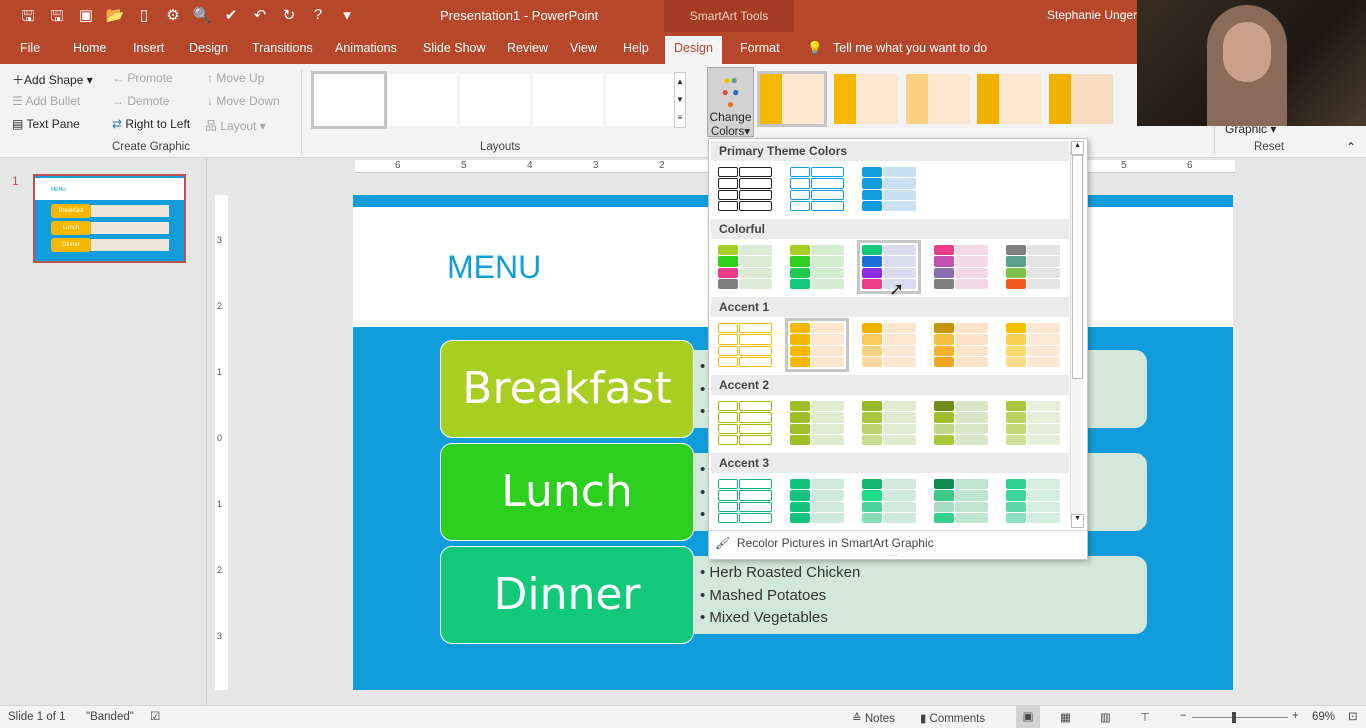 This screenshot has width=1366, height=728. Describe the element at coordinates (567, 389) in the screenshot. I see `category-box: Breakfast` at that location.